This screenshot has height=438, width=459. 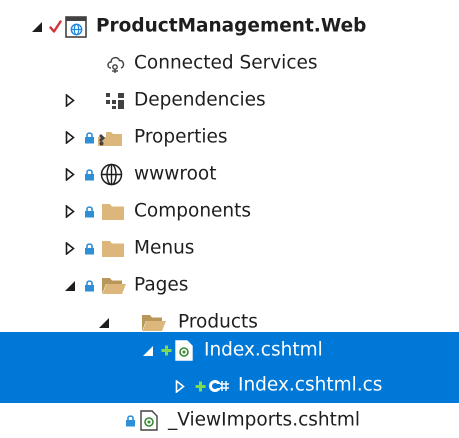 What do you see at coordinates (218, 321) in the screenshot?
I see `tree-node-label: Products` at bounding box center [218, 321].